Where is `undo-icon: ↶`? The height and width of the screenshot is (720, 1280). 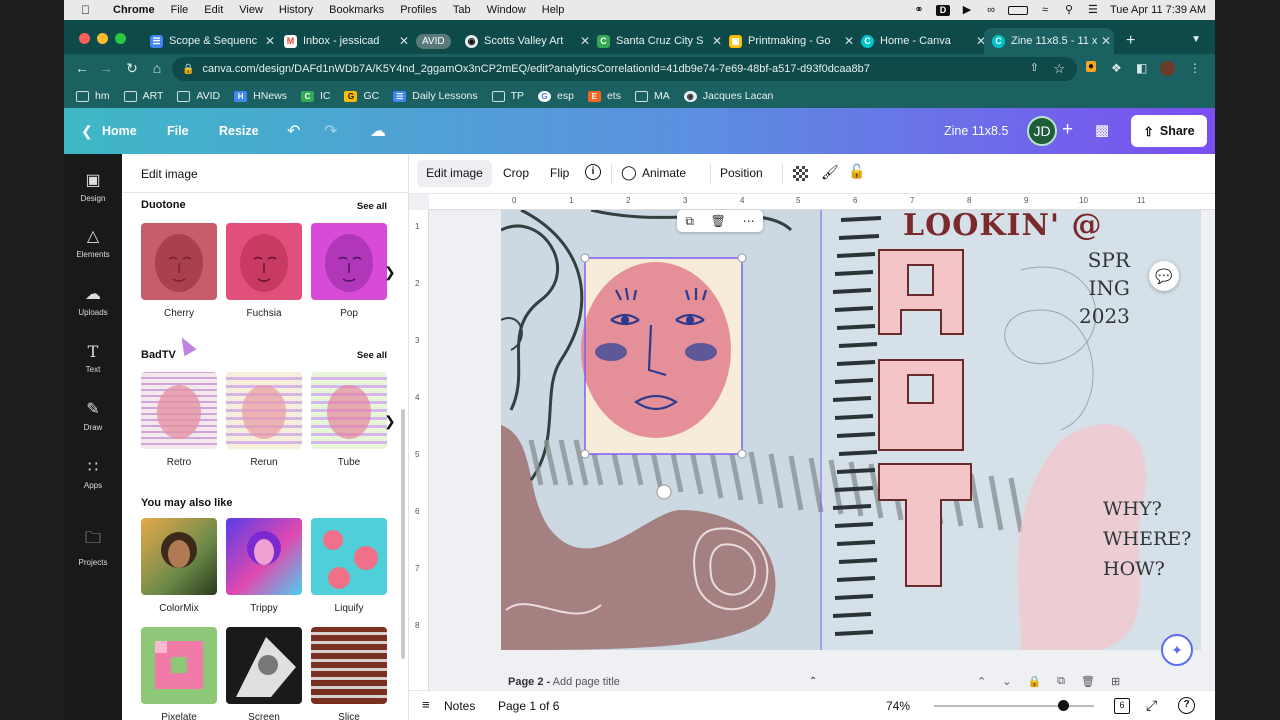 undo-icon: ↶ is located at coordinates (293, 131).